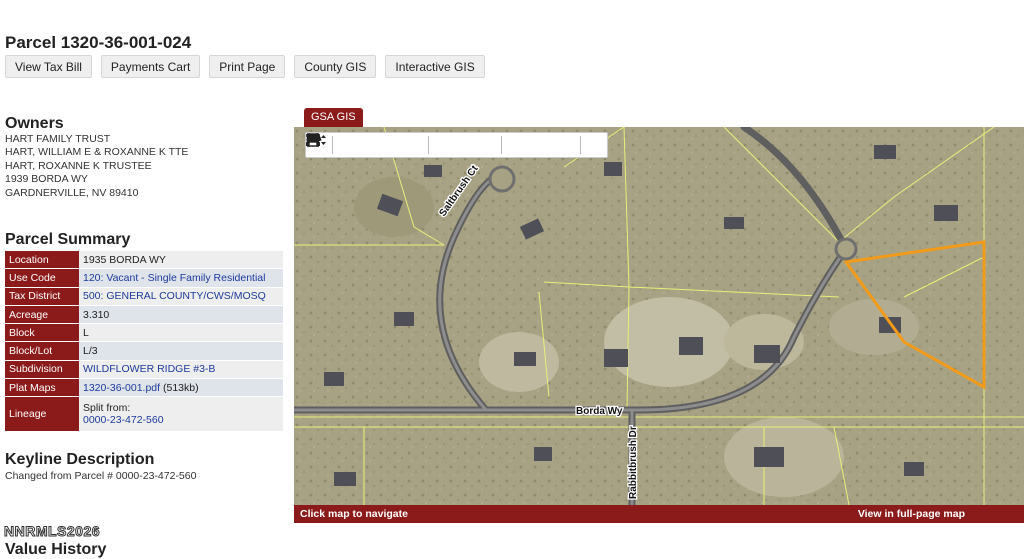 The image size is (1024, 559). I want to click on measure-area-icon, so click(390, 144).